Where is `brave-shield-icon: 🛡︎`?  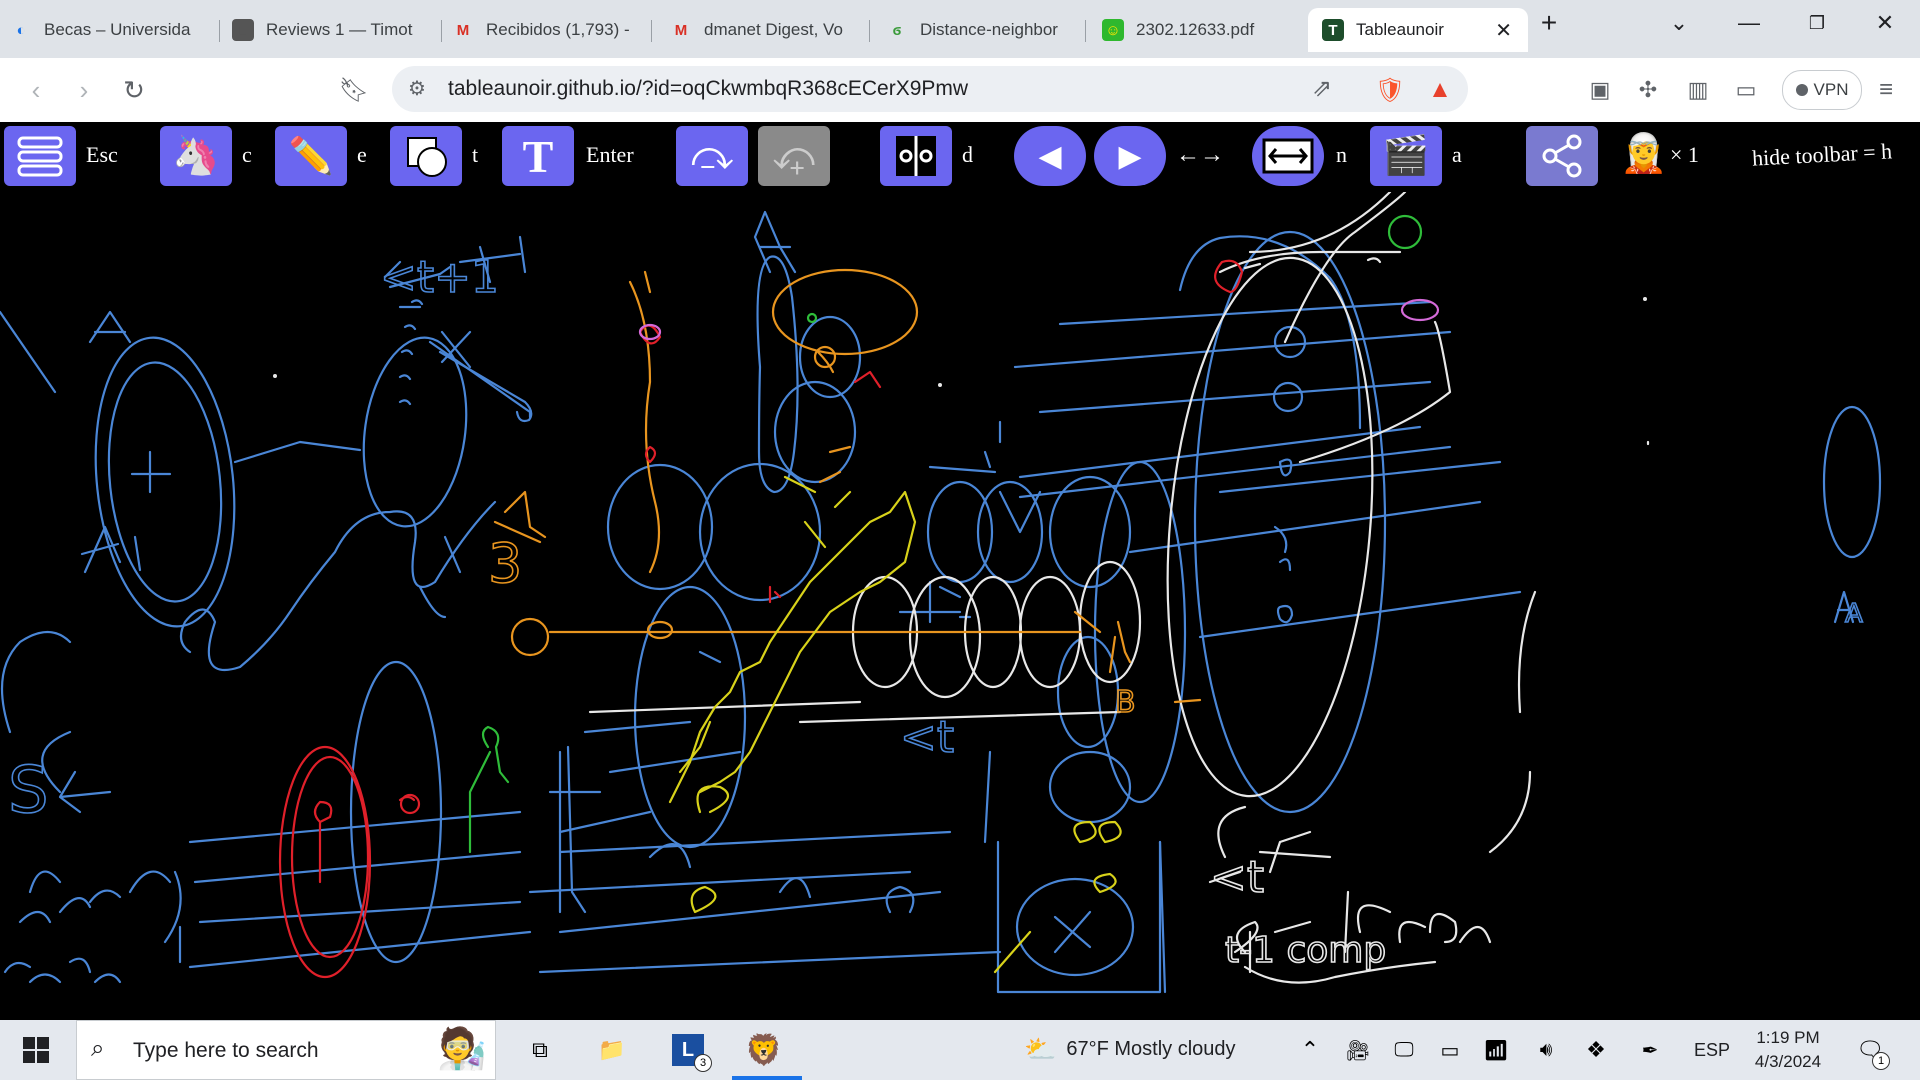
brave-shield-icon: 🛡︎ is located at coordinates (1390, 90).